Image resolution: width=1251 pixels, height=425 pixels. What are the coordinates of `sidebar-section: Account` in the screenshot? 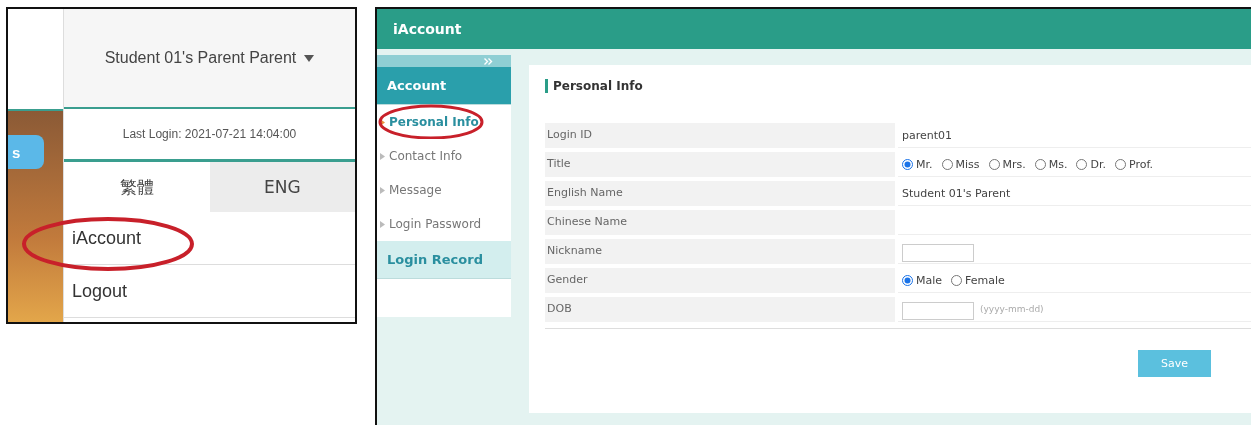 It's located at (444, 86).